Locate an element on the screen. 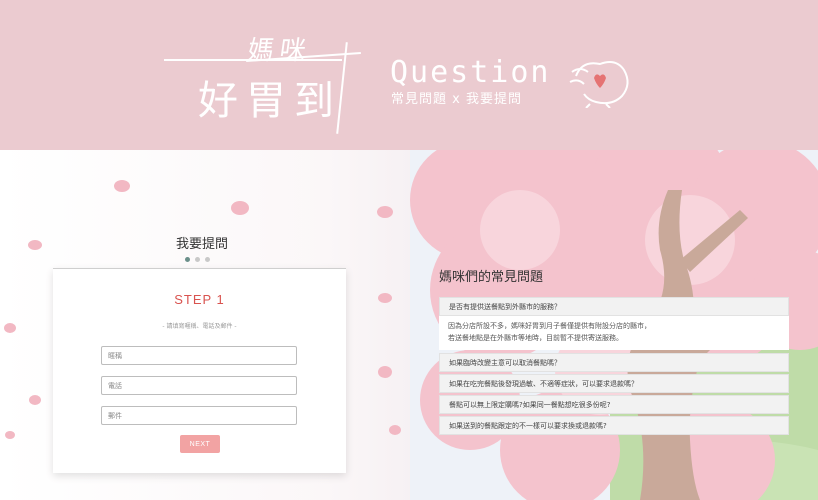 This screenshot has height=500, width=818. faq-question-2: 如果臨時改變主意可以取消餐點嗎？ is located at coordinates (614, 362).